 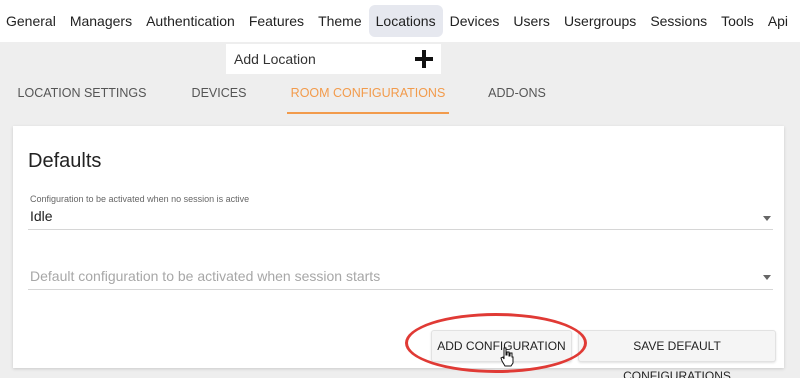 What do you see at coordinates (275, 59) in the screenshot?
I see `add-location-label: Add Location` at bounding box center [275, 59].